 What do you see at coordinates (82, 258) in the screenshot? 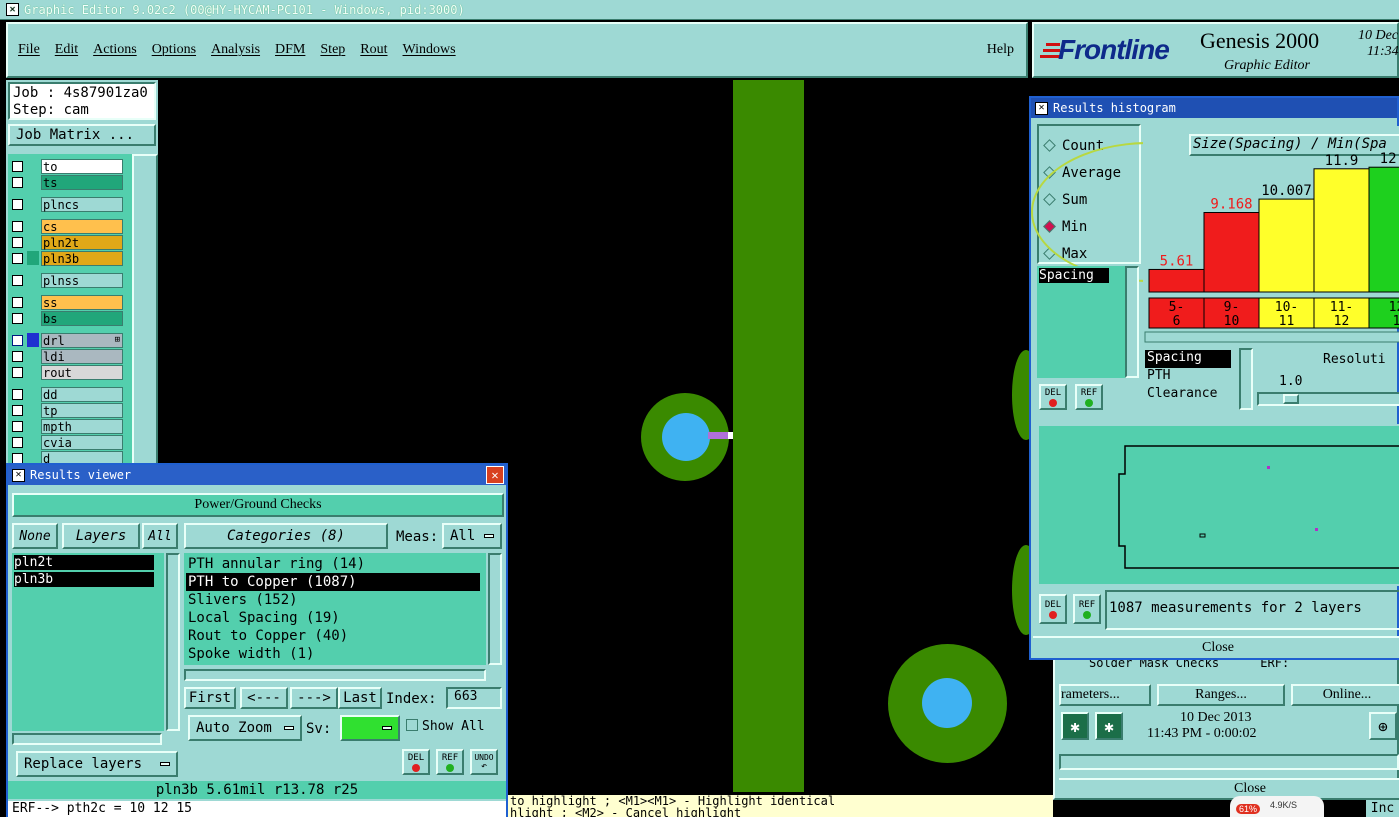
I see `layer-name: pln3b` at bounding box center [82, 258].